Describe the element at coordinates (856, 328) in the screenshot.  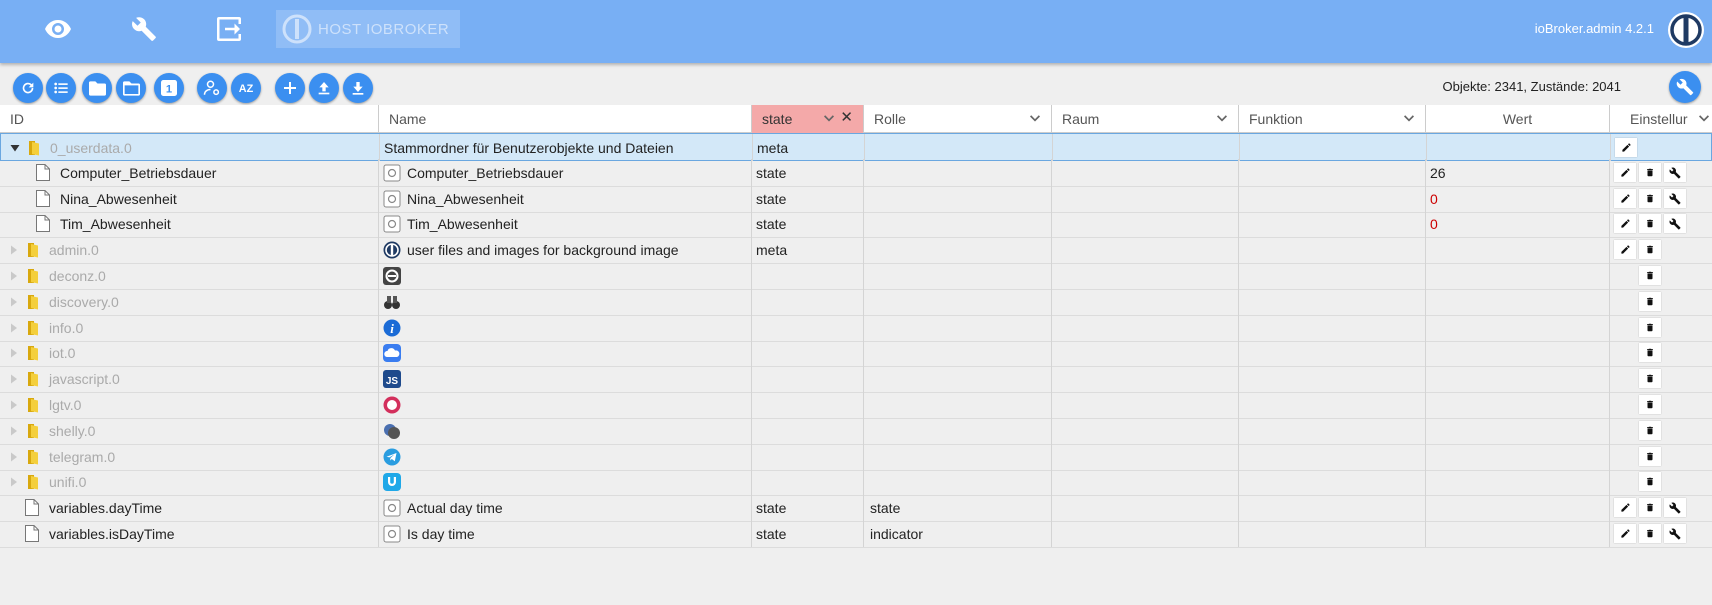
I see `table-row: info.0 i` at that location.